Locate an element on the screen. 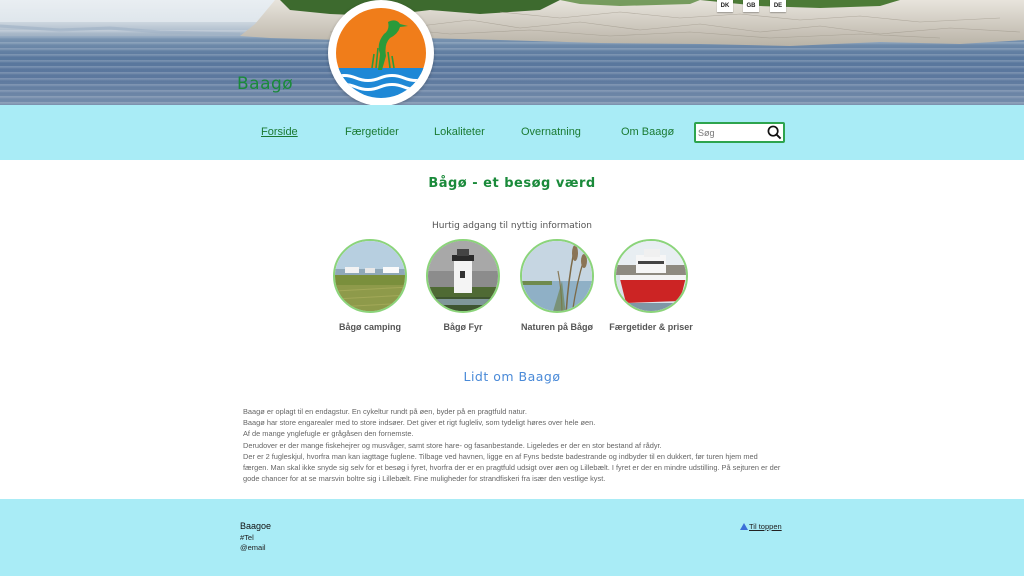 This screenshot has height=576, width=1024. footer-name: Baagoe is located at coordinates (256, 526).